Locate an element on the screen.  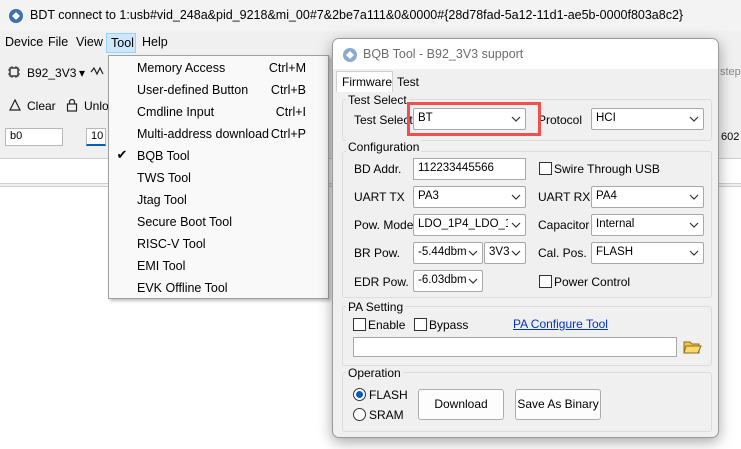
tab-label: Test is located at coordinates (408, 82).